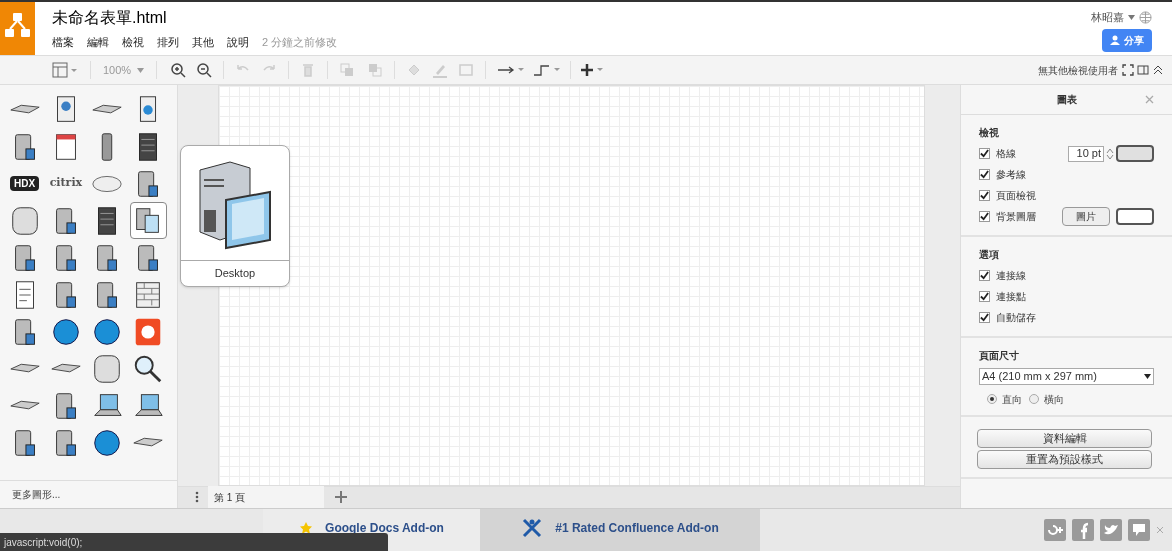  I want to click on globe-icon, so click(1145, 17).